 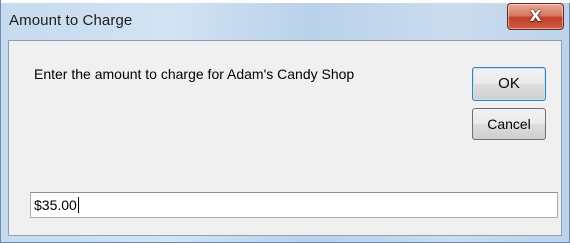 I want to click on top-strip, so click(x=285, y=1).